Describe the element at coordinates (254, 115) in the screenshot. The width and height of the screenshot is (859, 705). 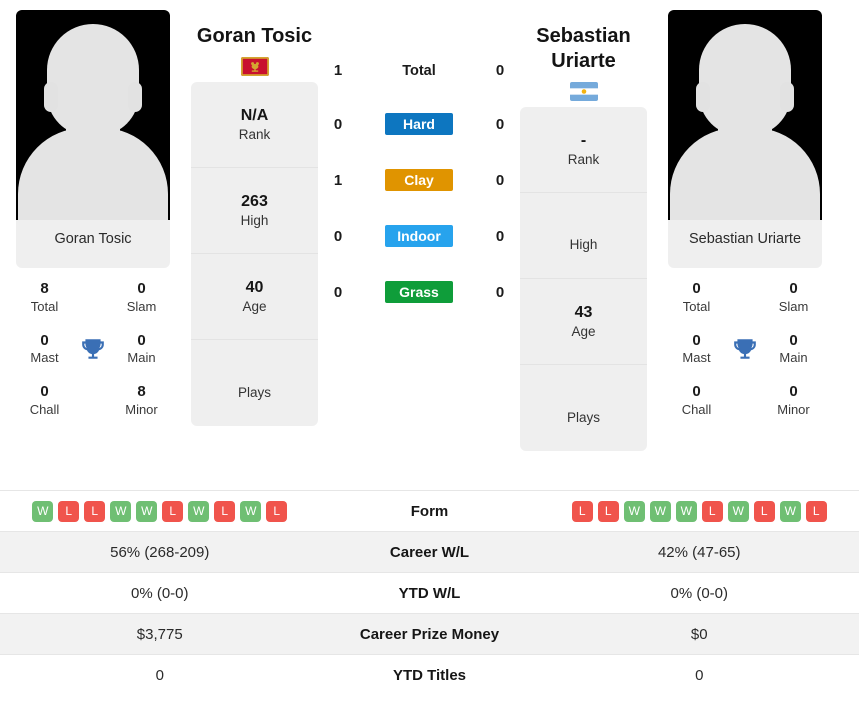
I see `left-stat-rank-value: N/A` at that location.